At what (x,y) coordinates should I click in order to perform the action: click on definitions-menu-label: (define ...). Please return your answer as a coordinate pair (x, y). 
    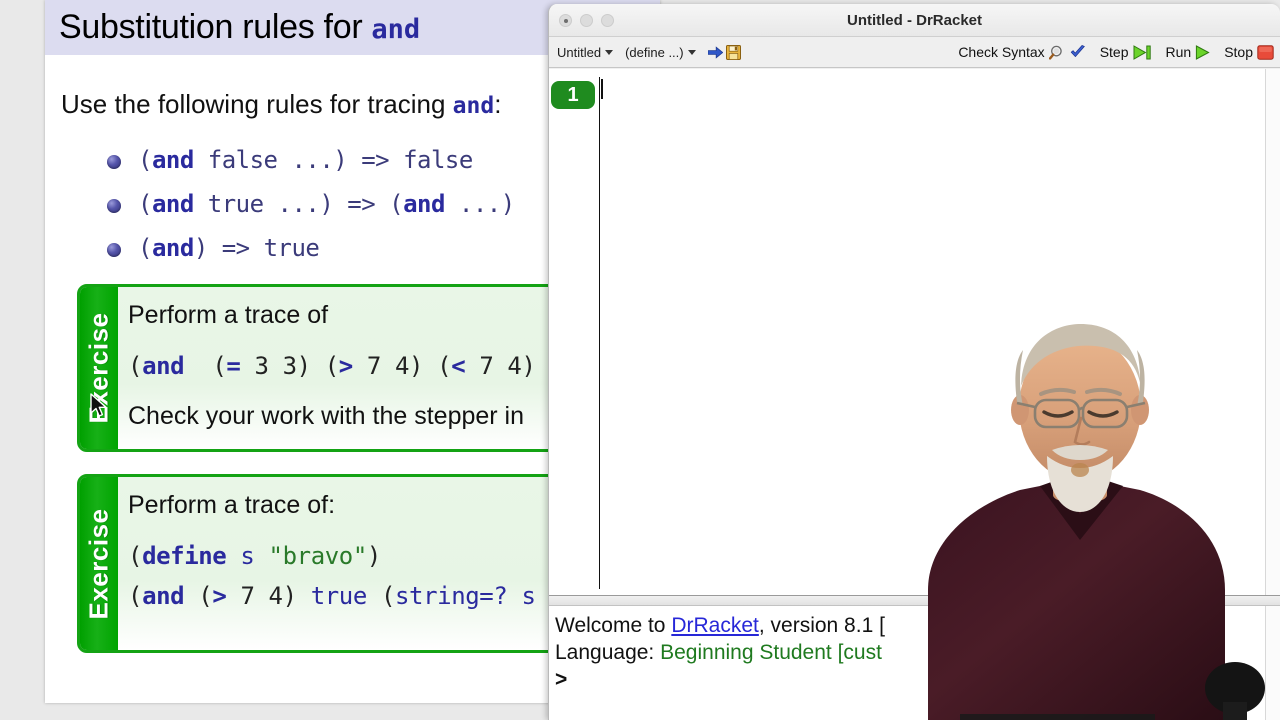
    Looking at the image, I should click on (654, 52).